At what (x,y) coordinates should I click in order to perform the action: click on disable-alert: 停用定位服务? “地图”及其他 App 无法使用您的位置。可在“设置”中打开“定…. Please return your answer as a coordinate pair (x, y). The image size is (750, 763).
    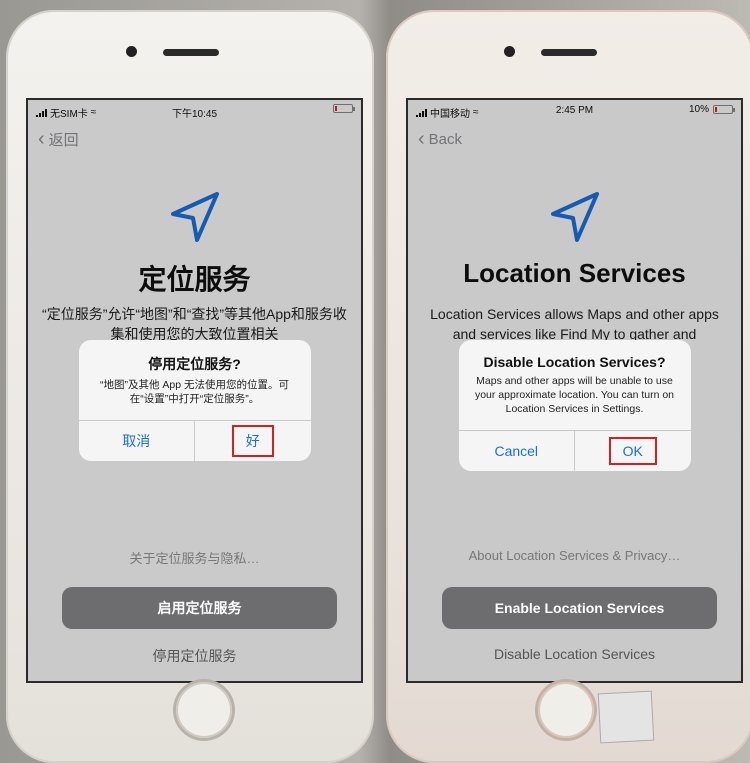
    Looking at the image, I should click on (194, 400).